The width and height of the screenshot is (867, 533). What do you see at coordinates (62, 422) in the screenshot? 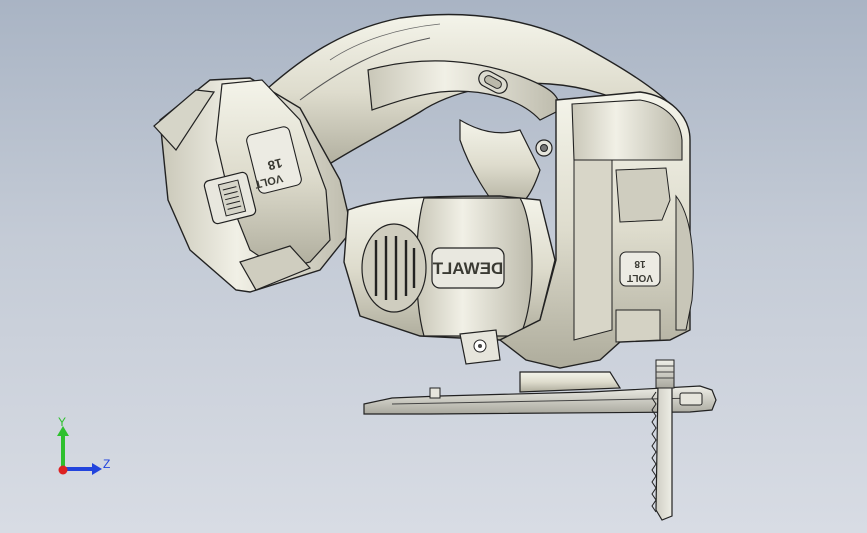
I see `y-axis-label: Y` at bounding box center [62, 422].